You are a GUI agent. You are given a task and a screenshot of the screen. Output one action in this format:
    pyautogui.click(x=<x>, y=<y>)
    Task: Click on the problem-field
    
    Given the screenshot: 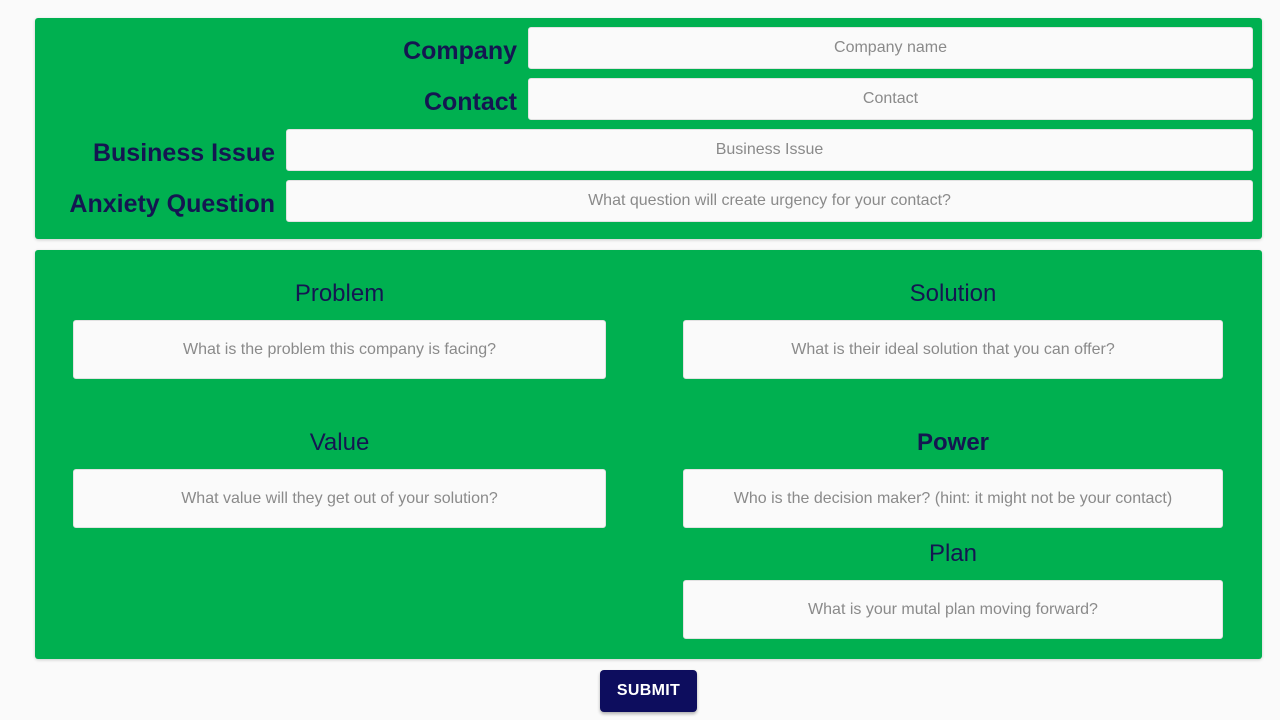 What is the action you would take?
    pyautogui.click(x=339, y=349)
    